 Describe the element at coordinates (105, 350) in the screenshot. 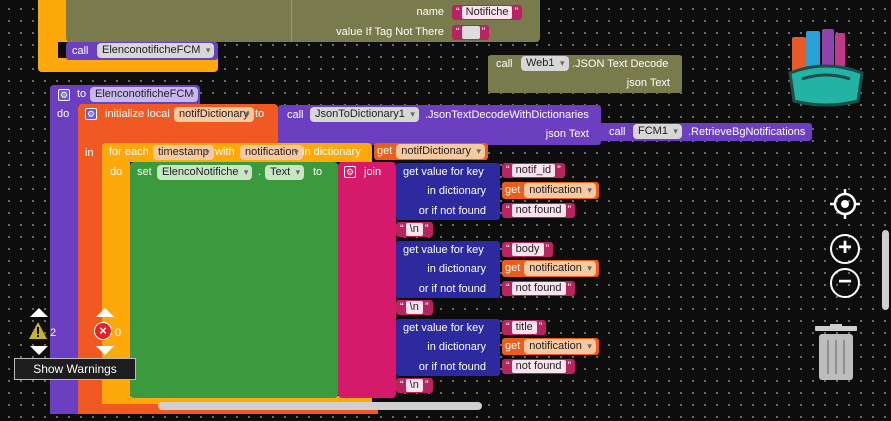

I see `error-down-arrow-icon` at that location.